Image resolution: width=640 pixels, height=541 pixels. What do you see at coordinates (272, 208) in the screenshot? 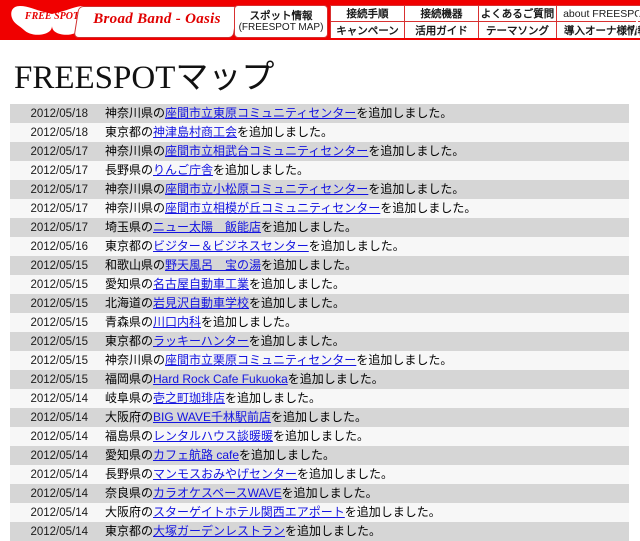
I see `spot-link: 座間市立相模が丘コミュニティセンター` at bounding box center [272, 208].